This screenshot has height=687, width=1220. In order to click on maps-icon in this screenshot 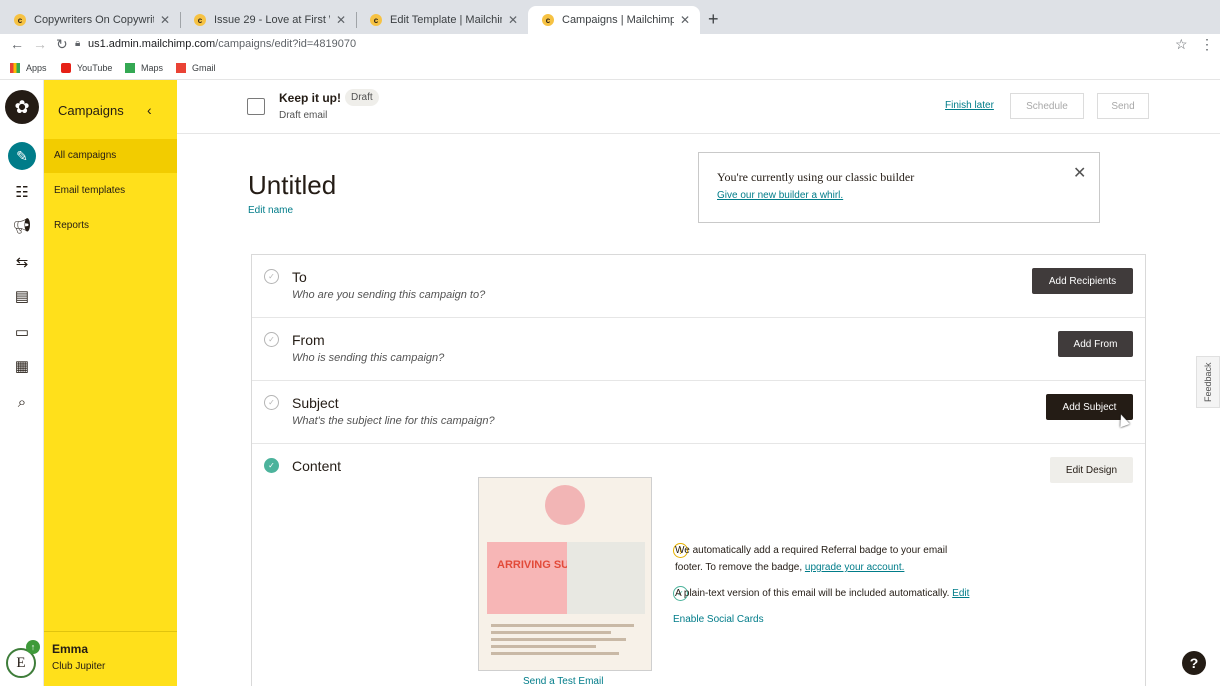, I will do `click(130, 68)`.